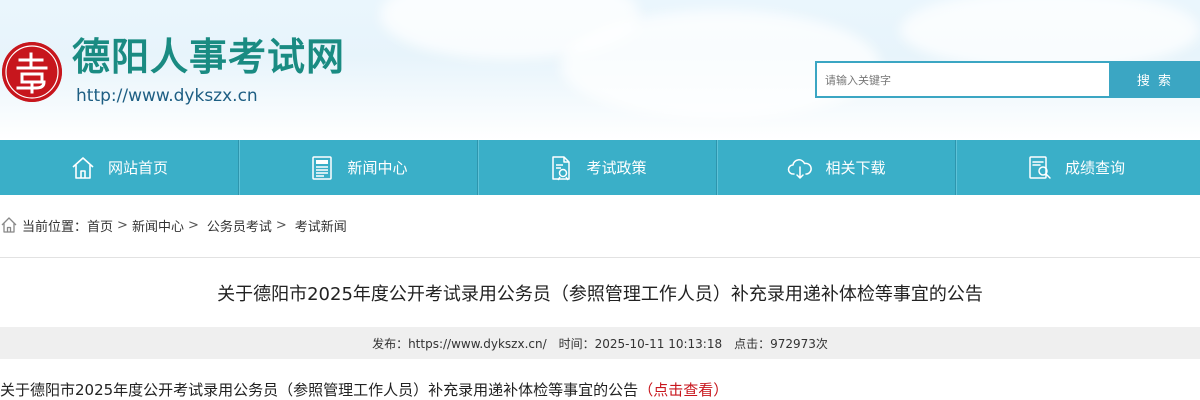 The height and width of the screenshot is (400, 1200). What do you see at coordinates (158, 225) in the screenshot?
I see `breadcrumb-news-center: 新闻中心` at bounding box center [158, 225].